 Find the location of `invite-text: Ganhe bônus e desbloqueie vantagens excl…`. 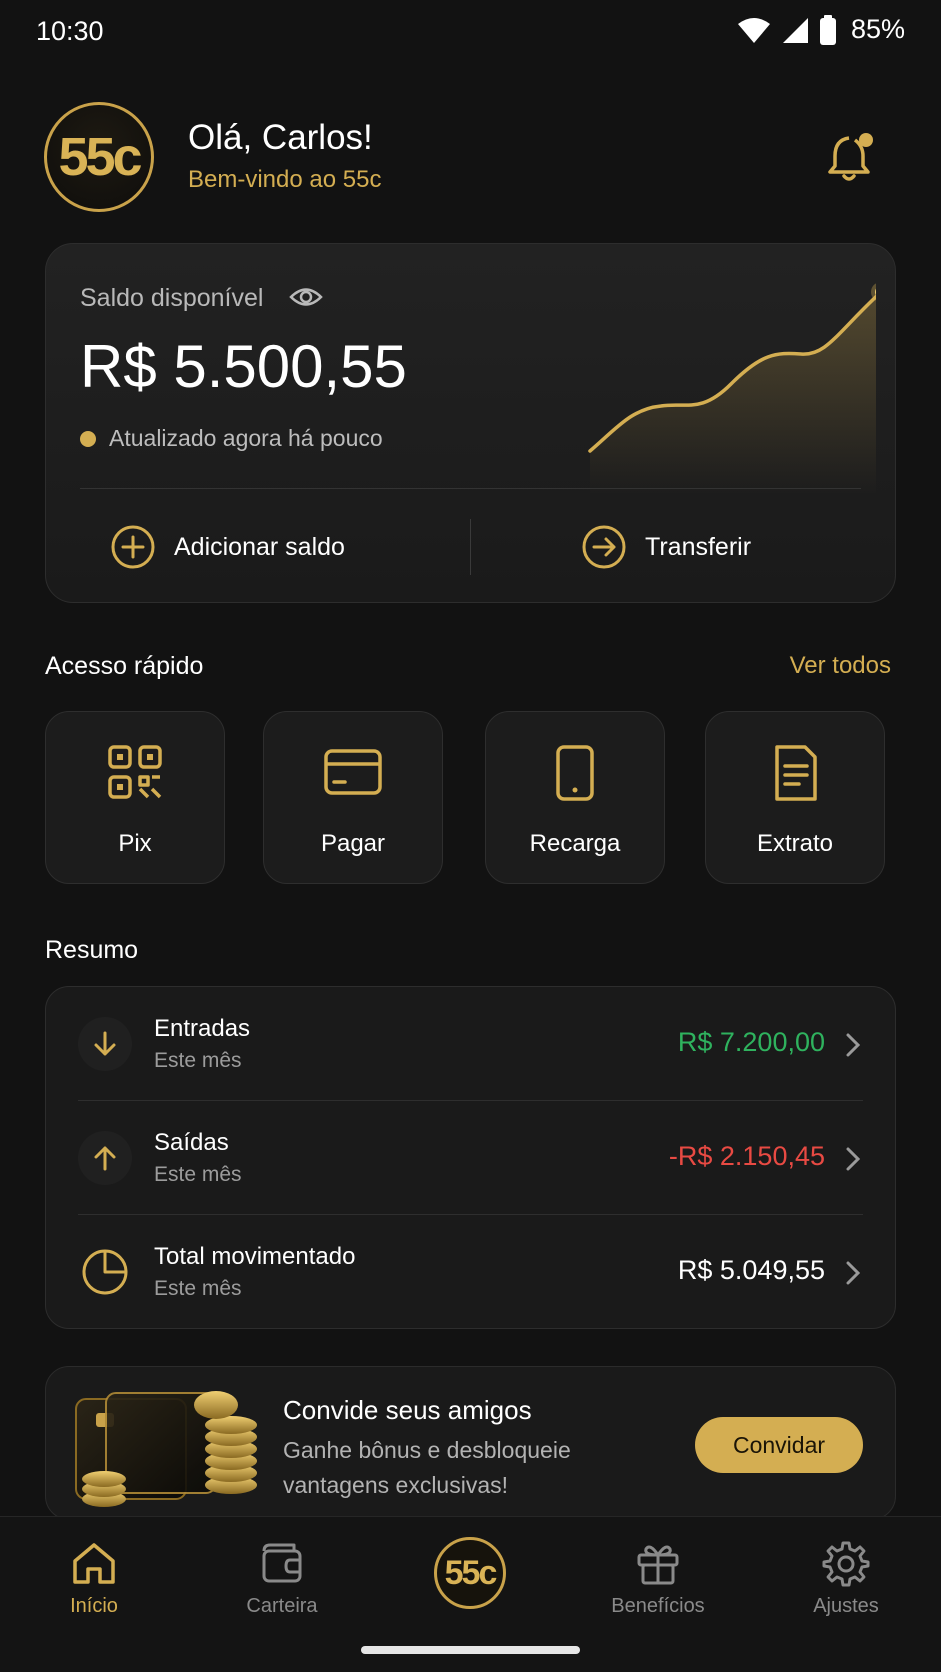

invite-text: Ganhe bônus e desbloqueie vantagens excl… is located at coordinates (427, 1467).